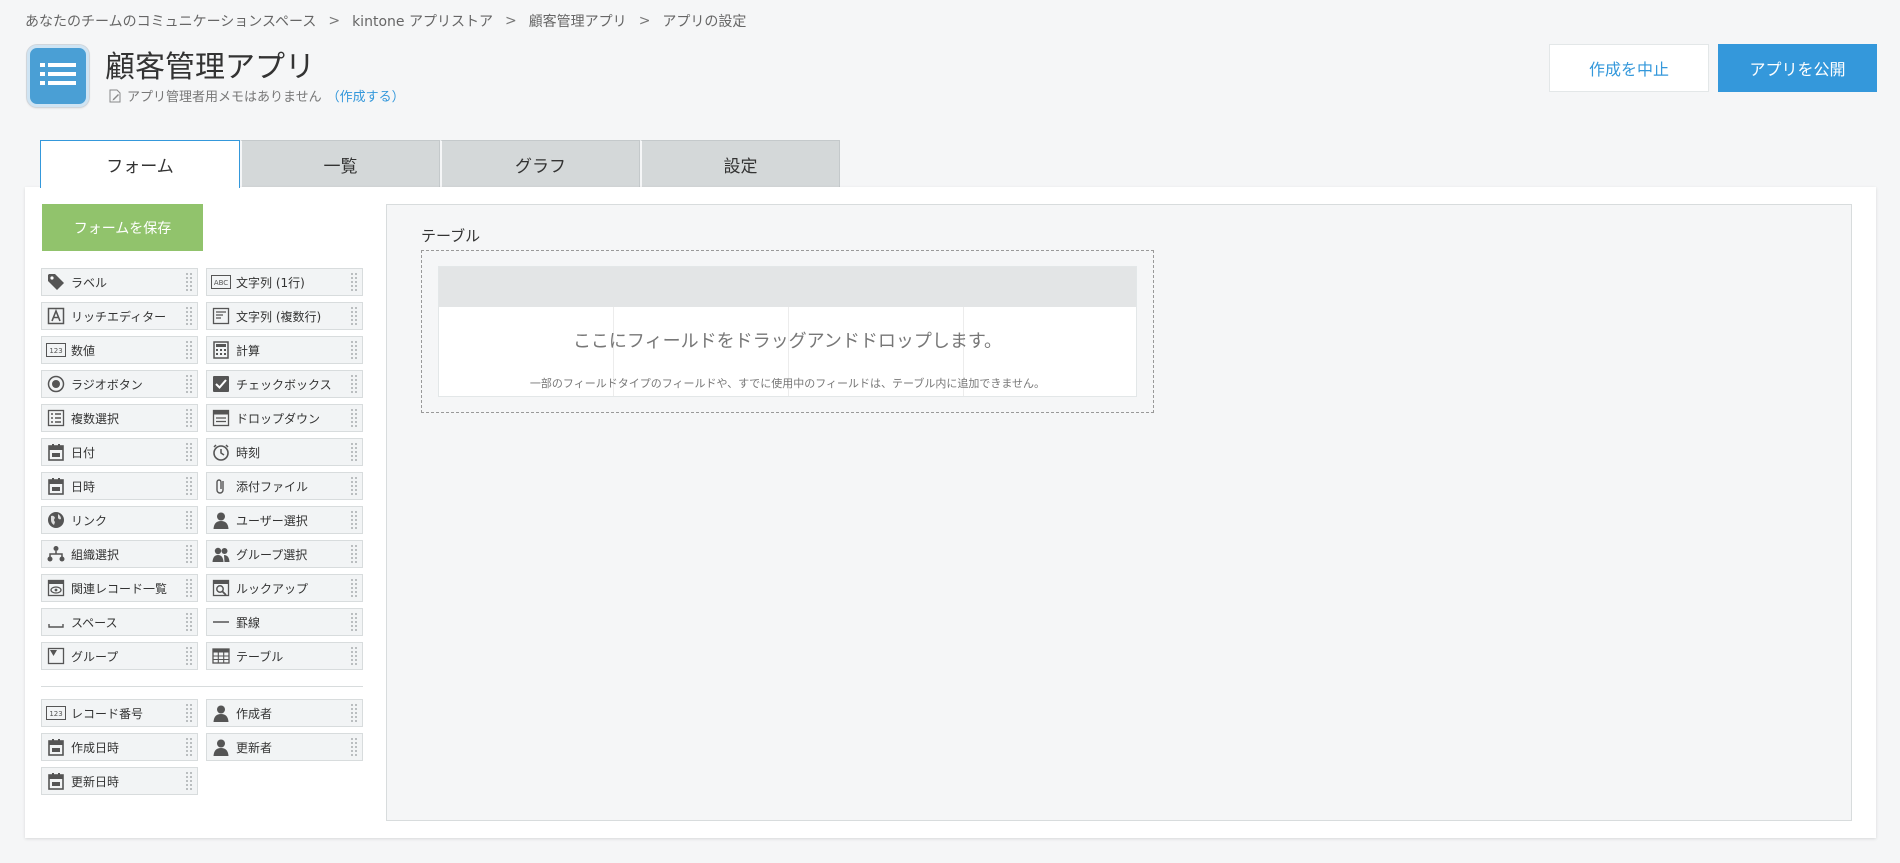  What do you see at coordinates (119, 622) in the screenshot?
I see `palette-item-space: スペース` at bounding box center [119, 622].